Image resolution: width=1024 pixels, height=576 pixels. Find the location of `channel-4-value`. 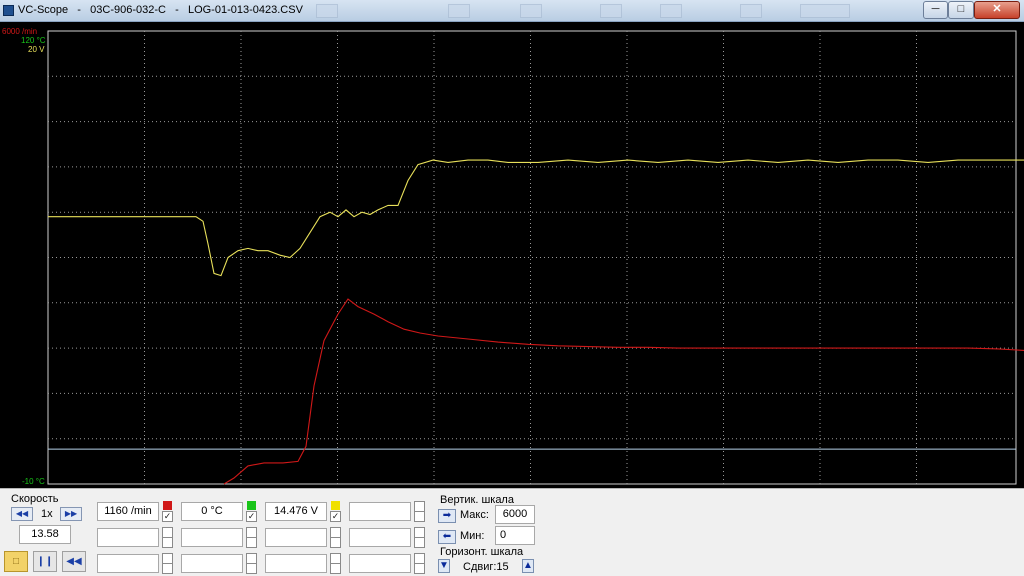

channel-4-value is located at coordinates (380, 511).